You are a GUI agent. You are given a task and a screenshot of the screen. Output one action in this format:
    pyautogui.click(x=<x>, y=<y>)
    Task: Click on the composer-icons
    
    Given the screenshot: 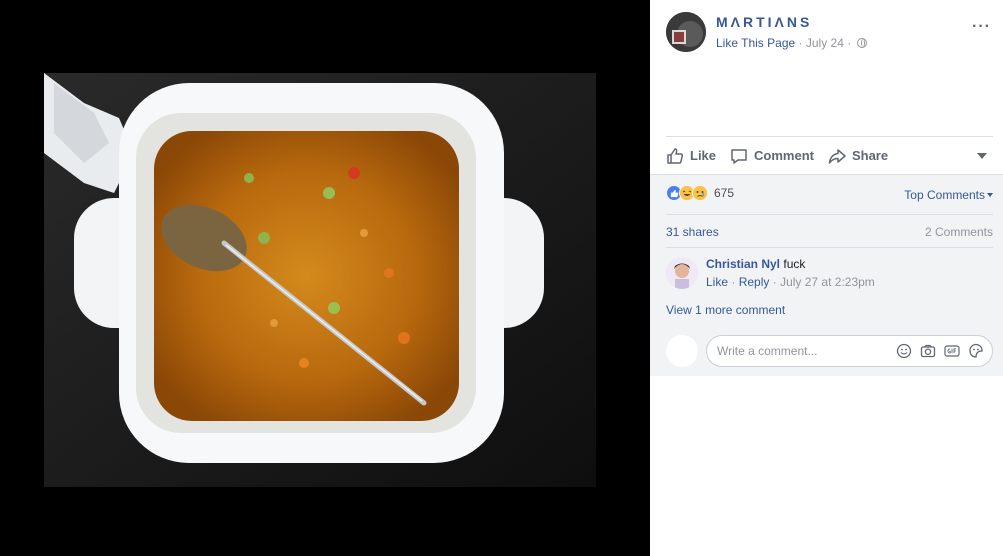 What is the action you would take?
    pyautogui.click(x=940, y=351)
    